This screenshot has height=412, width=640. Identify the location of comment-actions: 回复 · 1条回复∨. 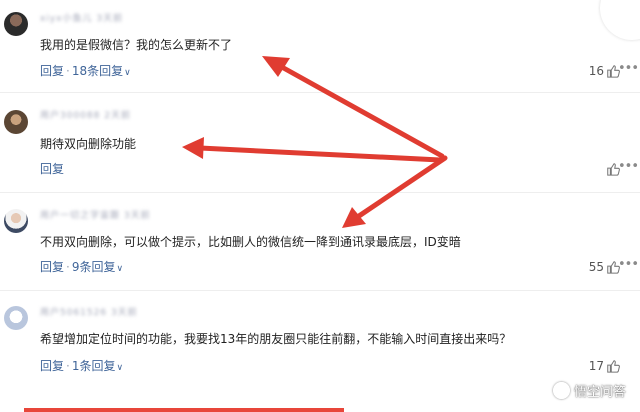
(81, 367).